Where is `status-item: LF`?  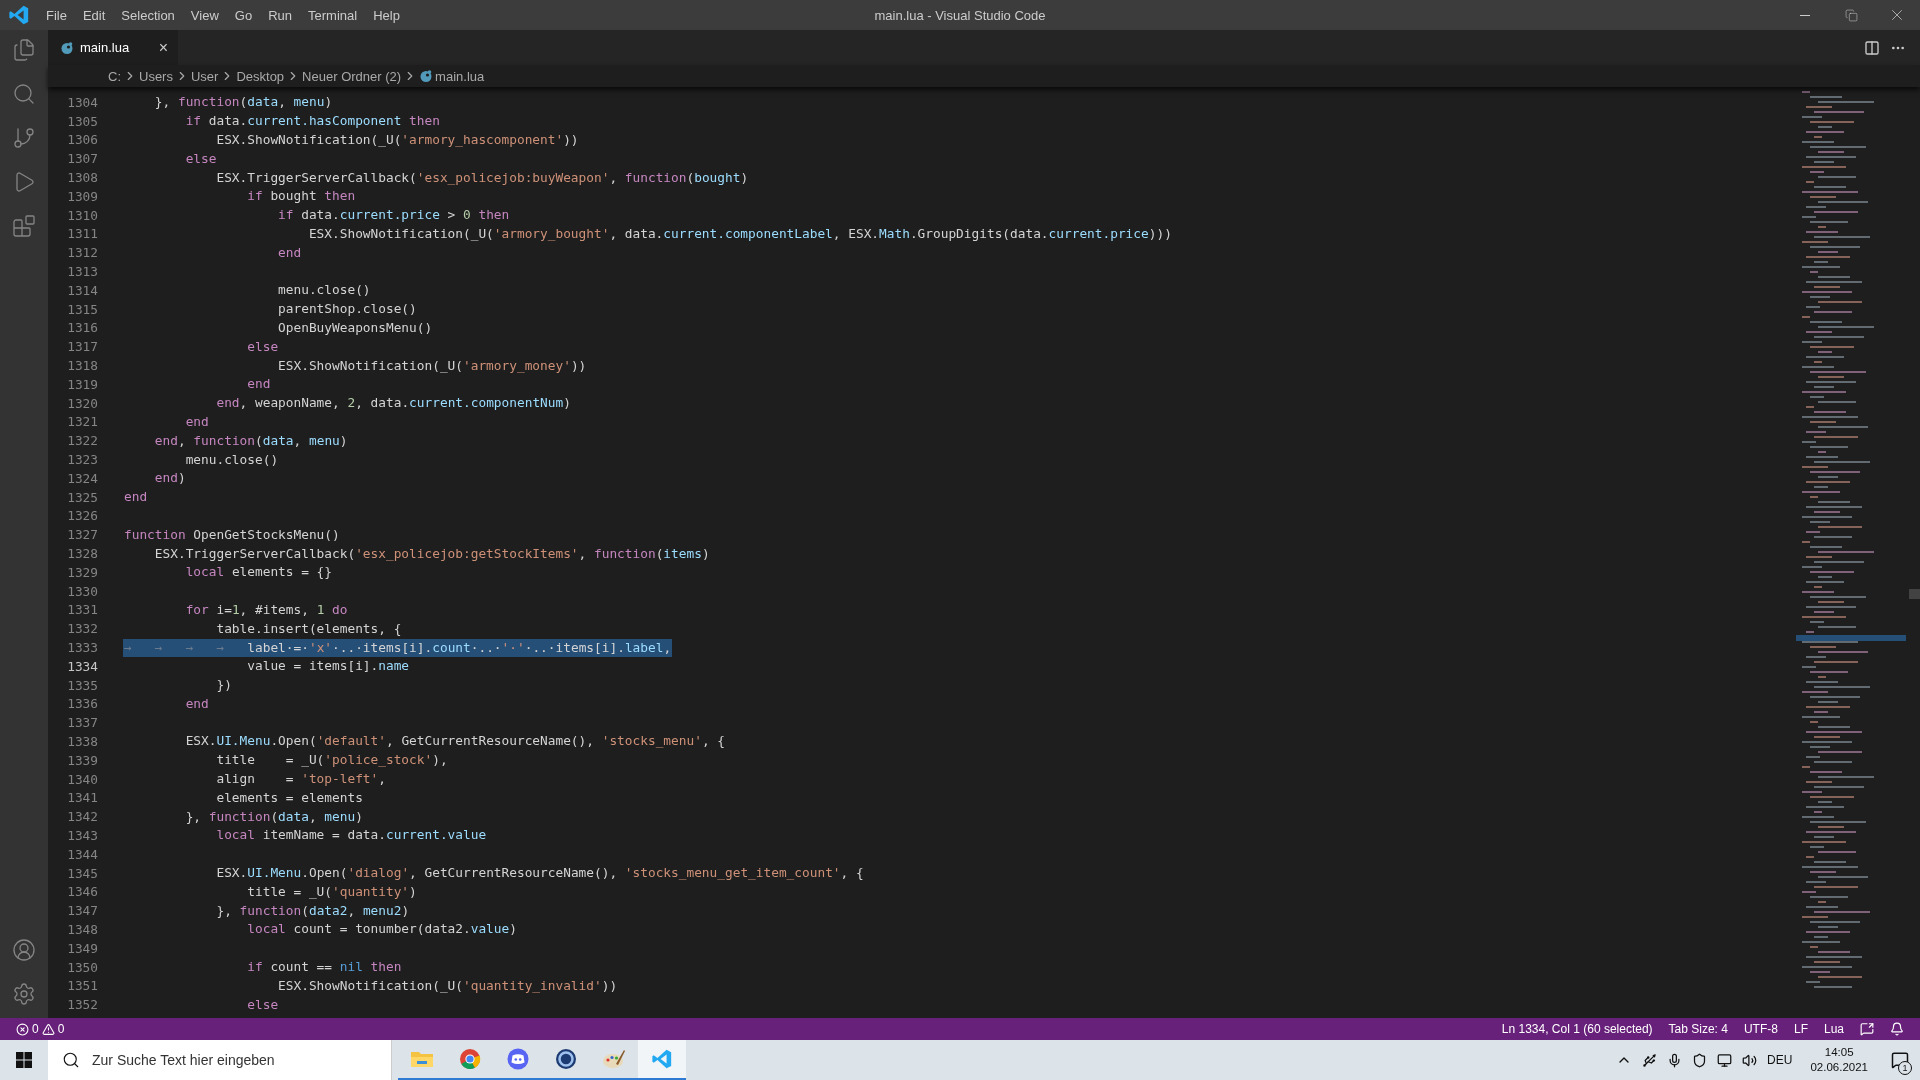 status-item: LF is located at coordinates (1800, 1029).